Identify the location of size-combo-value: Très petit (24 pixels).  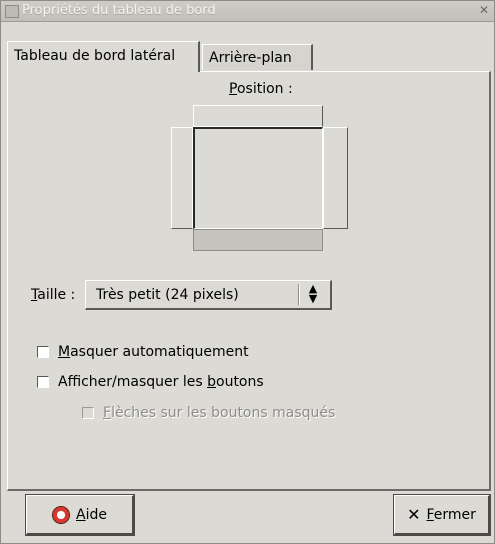
(167, 295).